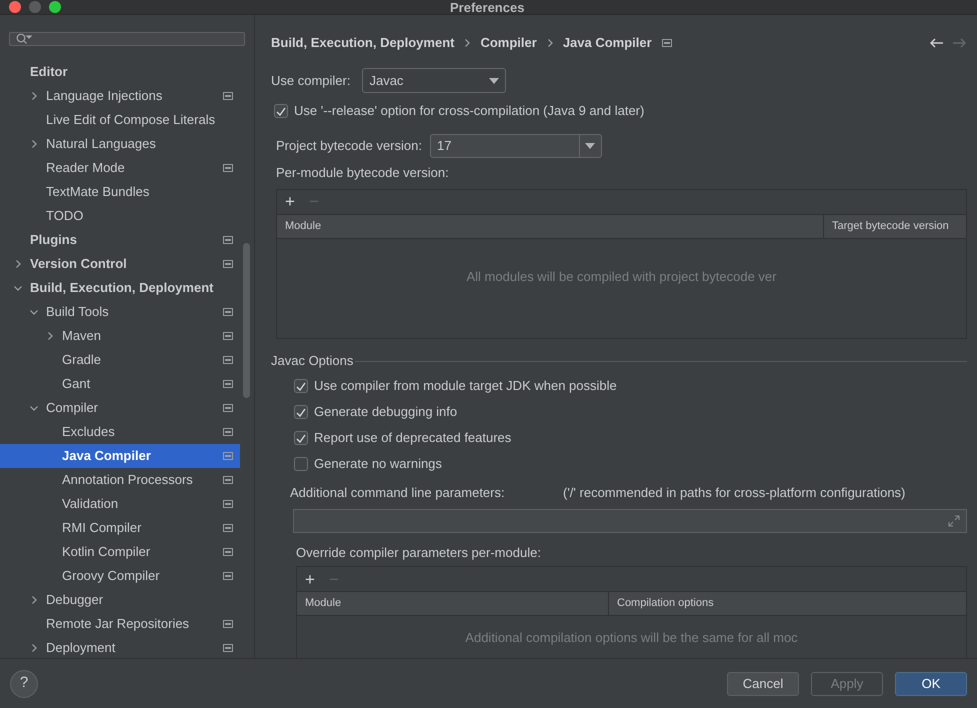 This screenshot has width=977, height=708. I want to click on checkbox-label: Generate debugging info, so click(386, 412).